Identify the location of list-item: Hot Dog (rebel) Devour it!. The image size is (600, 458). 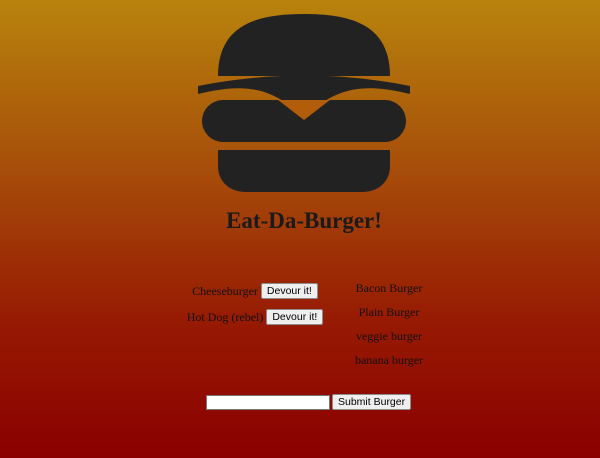
(255, 317).